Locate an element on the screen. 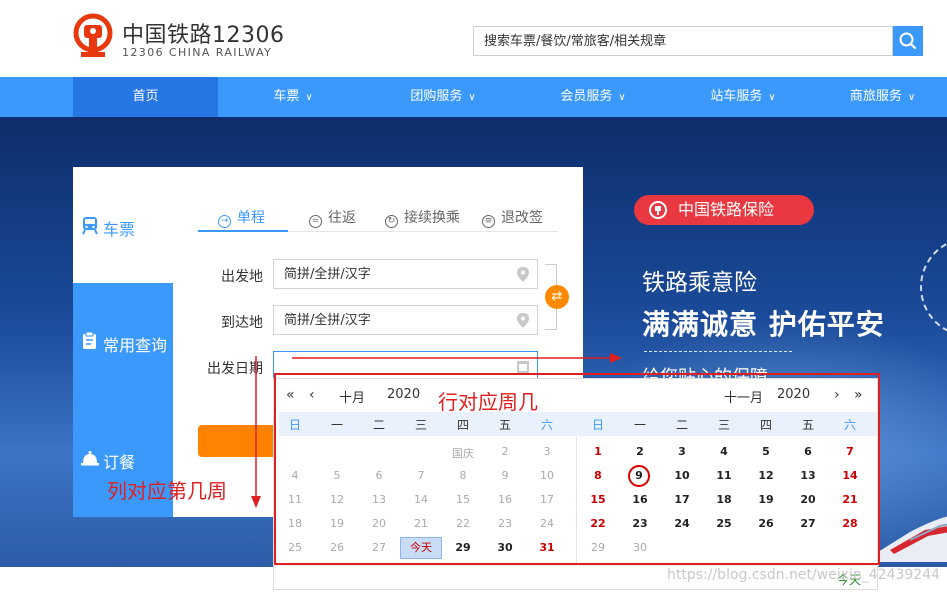 This screenshot has width=947, height=594. nav-item-group: 团购服务 ∨ is located at coordinates (443, 97).